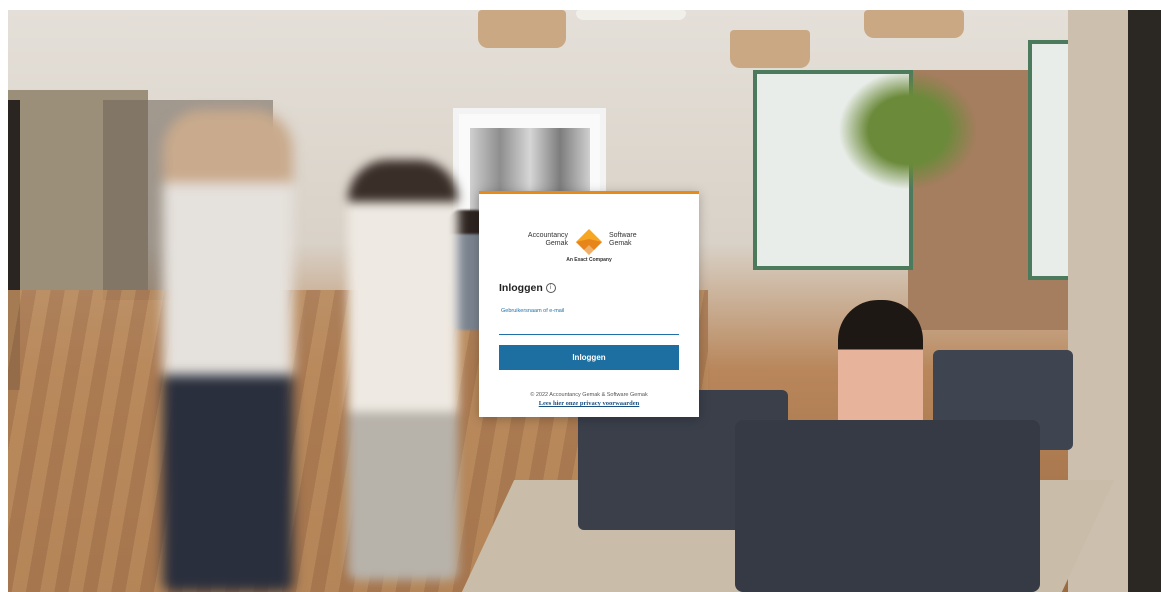  What do you see at coordinates (887, 506) in the screenshot?
I see `sofa` at bounding box center [887, 506].